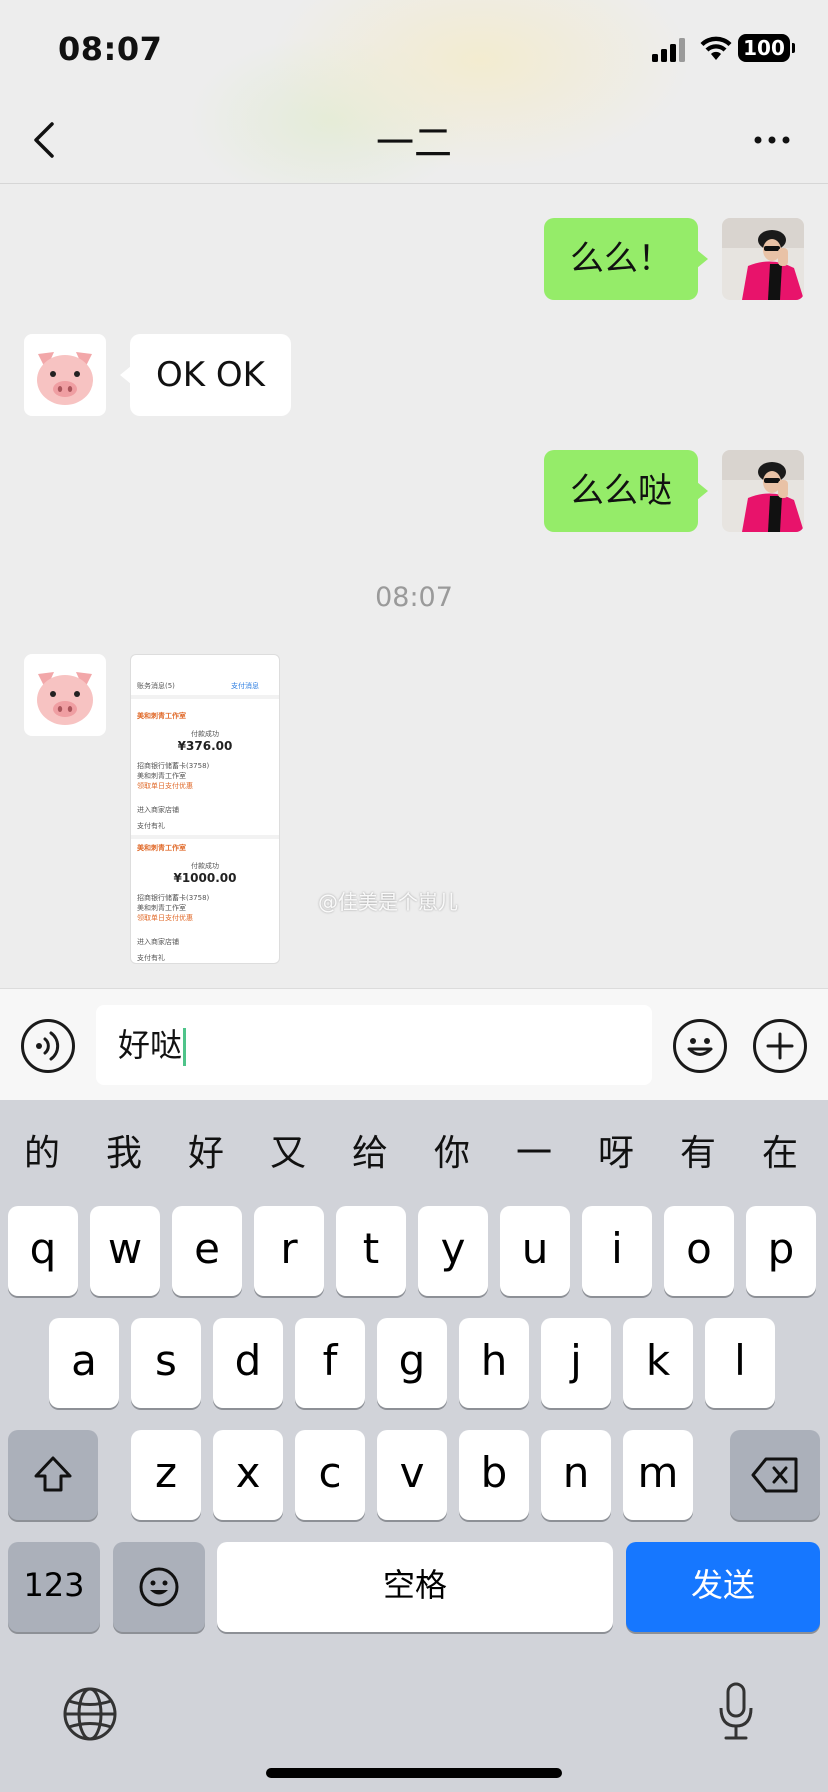 This screenshot has height=1792, width=828. Describe the element at coordinates (150, 1045) in the screenshot. I see `message-input-text: 好哒` at that location.